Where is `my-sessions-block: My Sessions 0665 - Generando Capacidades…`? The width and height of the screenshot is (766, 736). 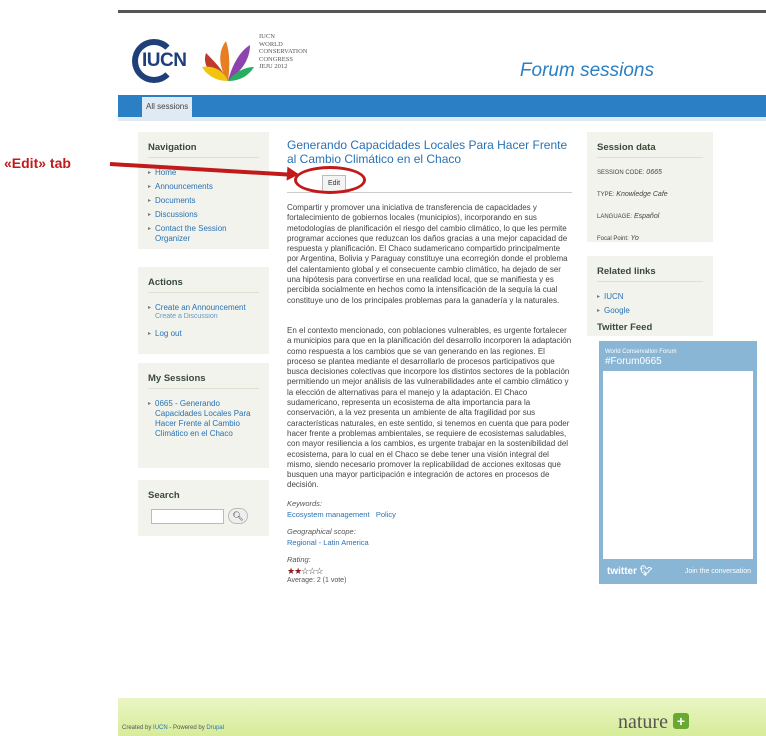
my-sessions-block: My Sessions 0665 - Generando Capacidades… is located at coordinates (203, 415).